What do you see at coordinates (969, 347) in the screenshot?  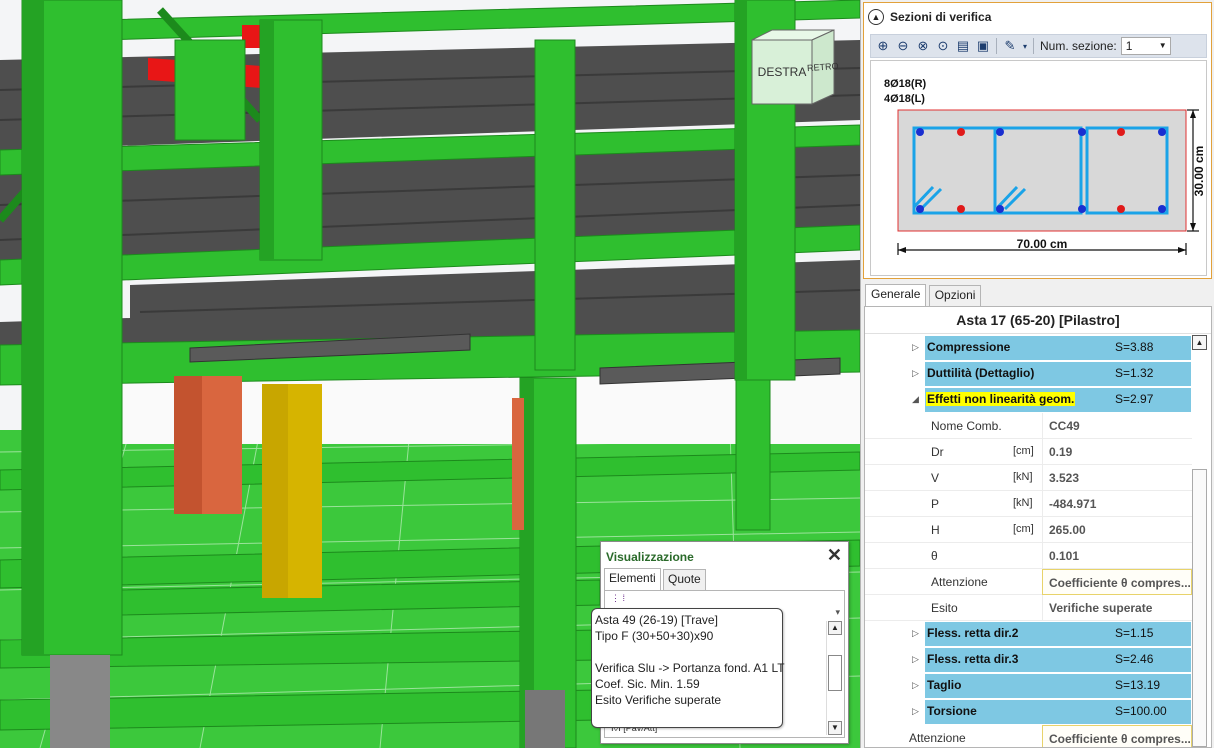 I see `group-name: Compressione` at bounding box center [969, 347].